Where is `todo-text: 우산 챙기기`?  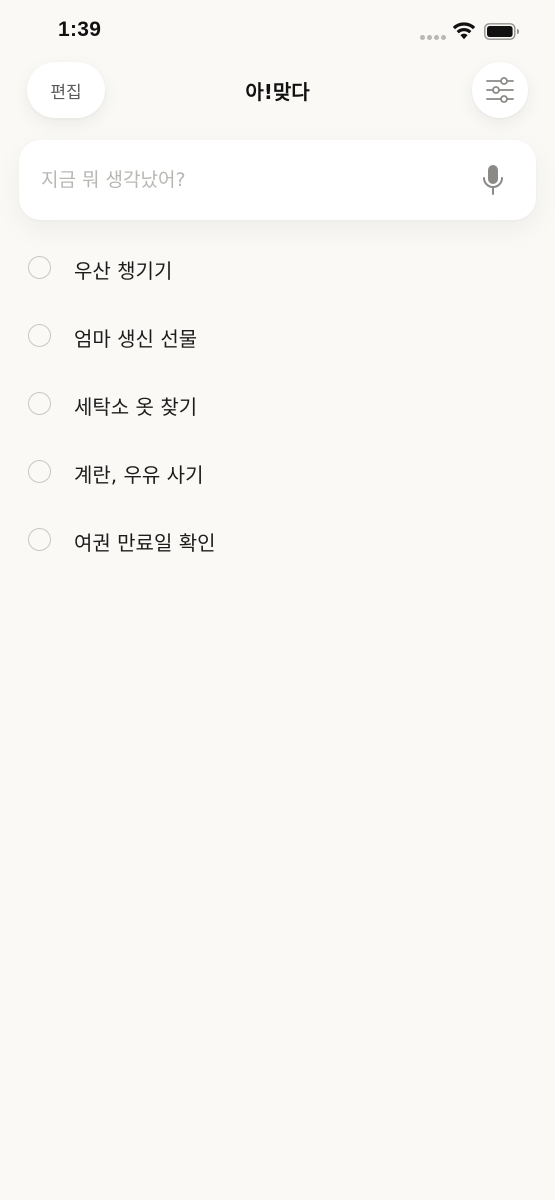
todo-text: 우산 챙기기 is located at coordinates (123, 271).